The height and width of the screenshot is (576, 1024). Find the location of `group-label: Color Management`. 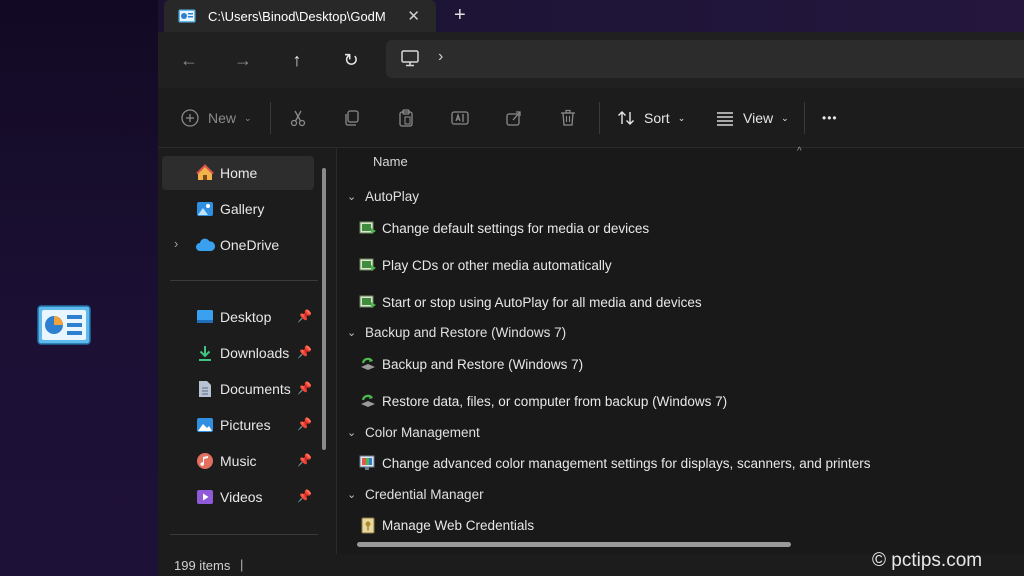

group-label: Color Management is located at coordinates (422, 432).